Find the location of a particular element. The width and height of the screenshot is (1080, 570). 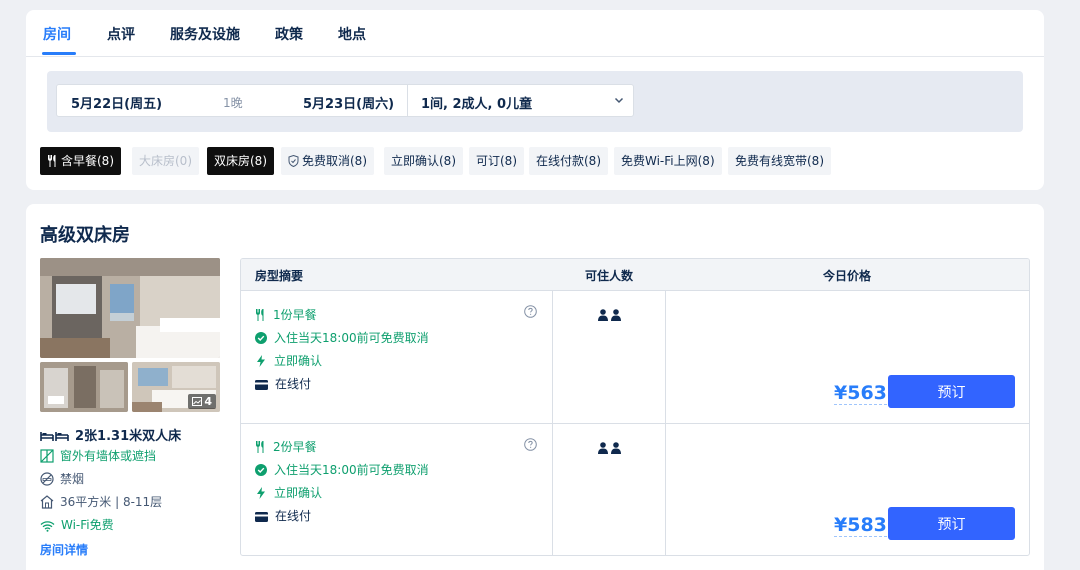

bed-text: 2张1.31米双人床 is located at coordinates (128, 436).